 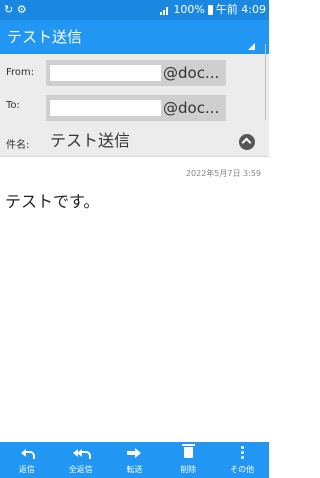 What do you see at coordinates (26, 469) in the screenshot?
I see `reply-label: 返信` at bounding box center [26, 469].